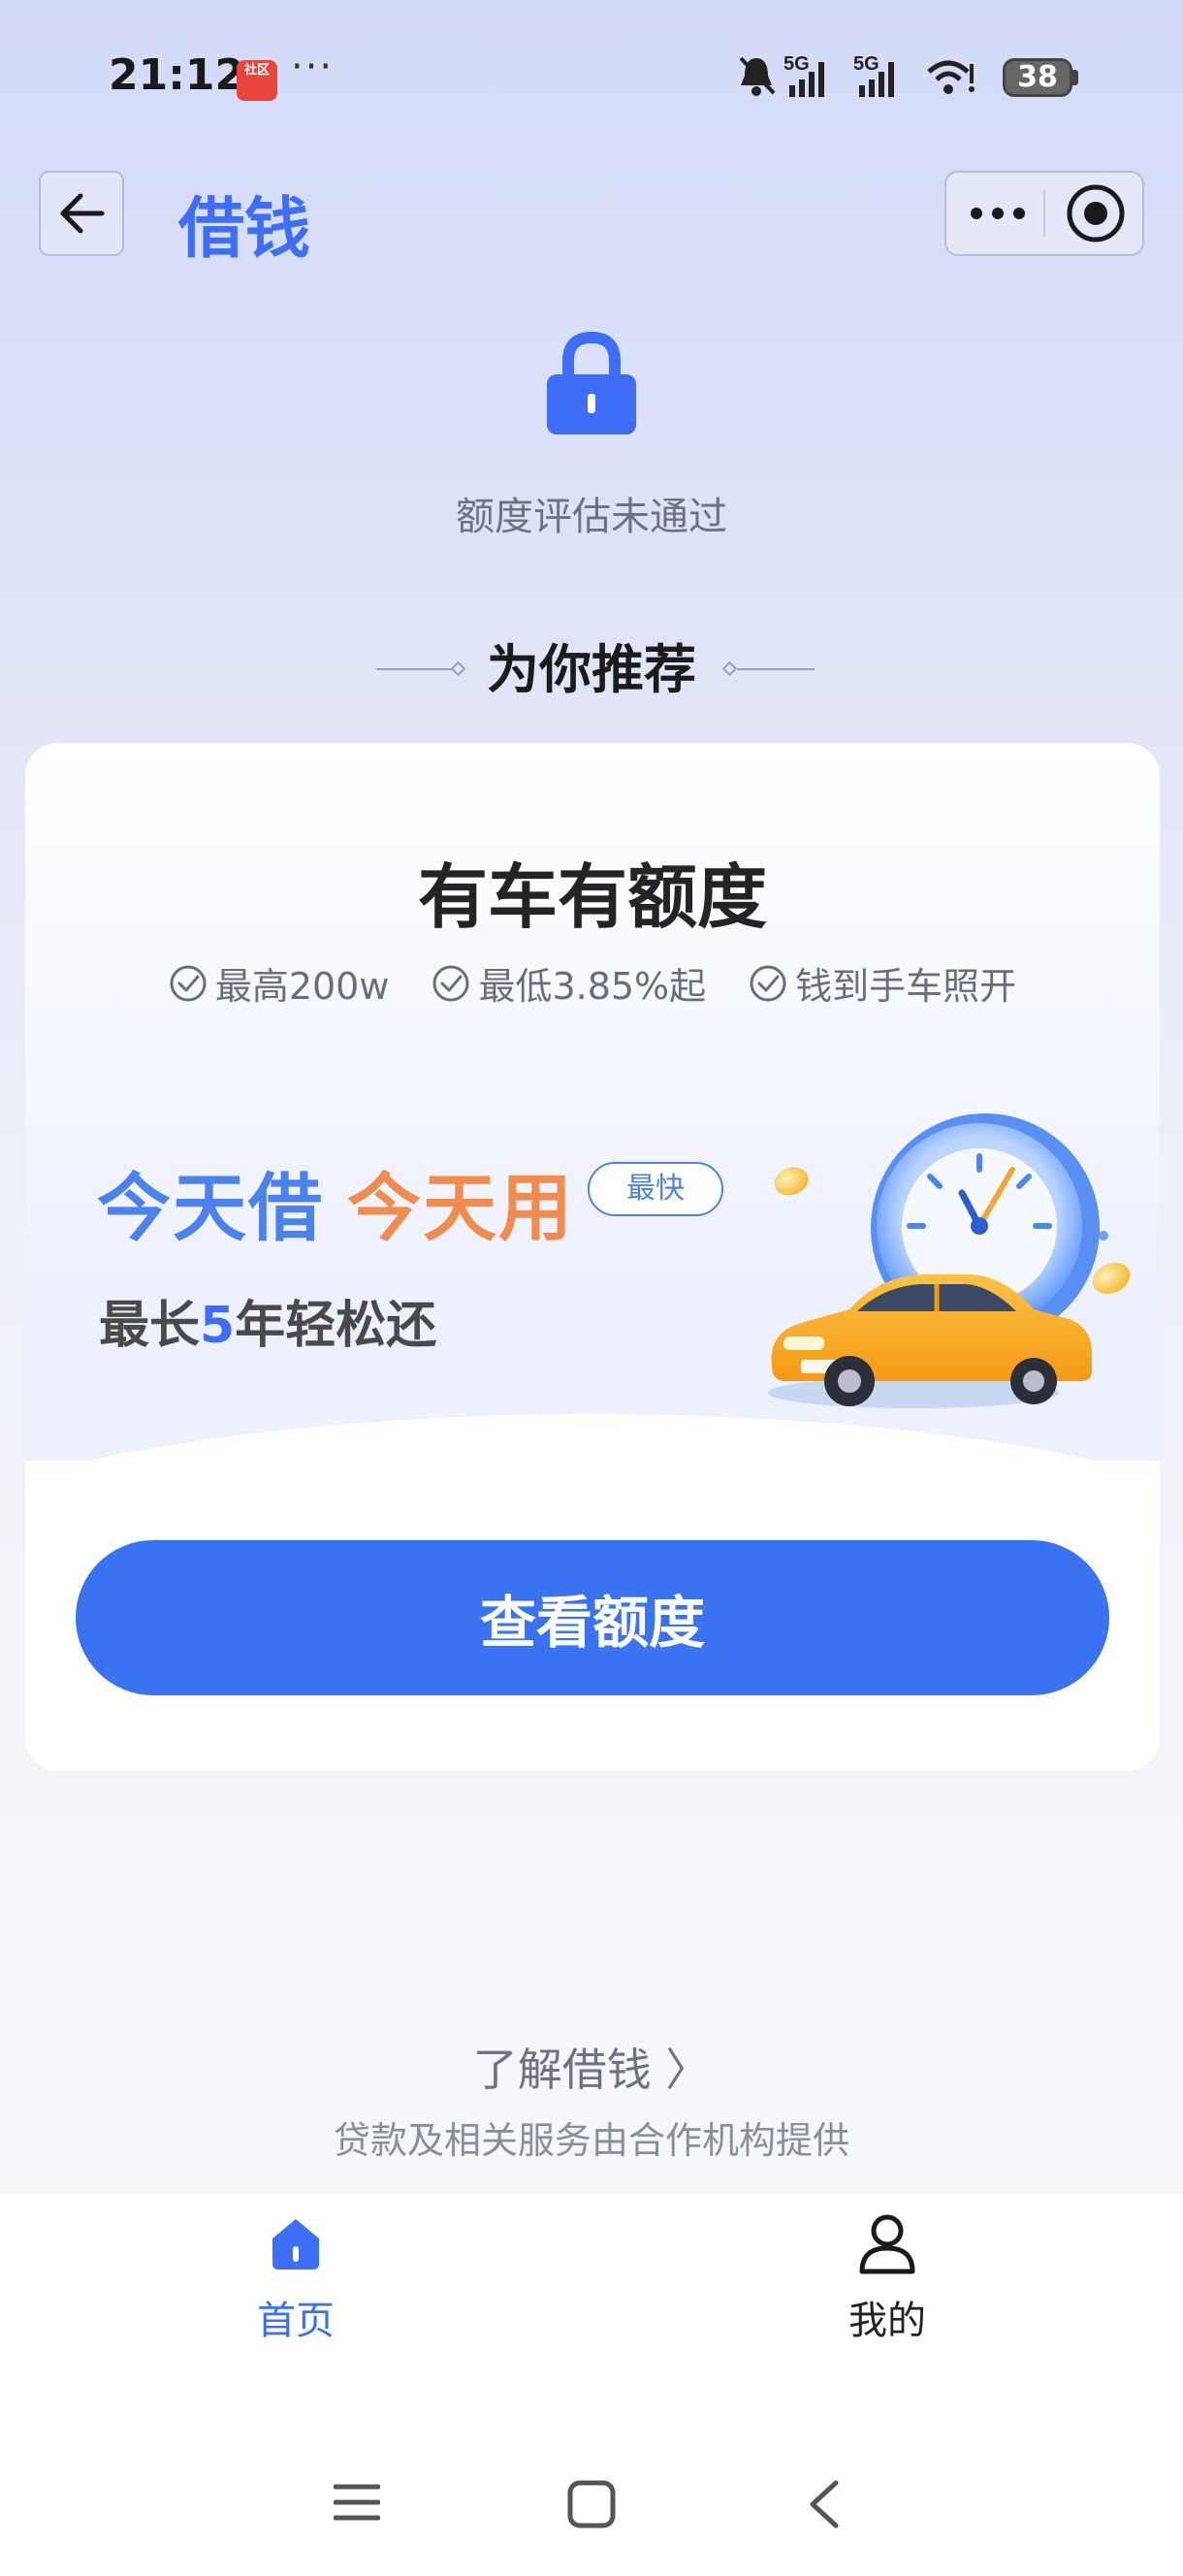  What do you see at coordinates (336, 1326) in the screenshot?
I see `repay-suffix: 年轻松还` at bounding box center [336, 1326].